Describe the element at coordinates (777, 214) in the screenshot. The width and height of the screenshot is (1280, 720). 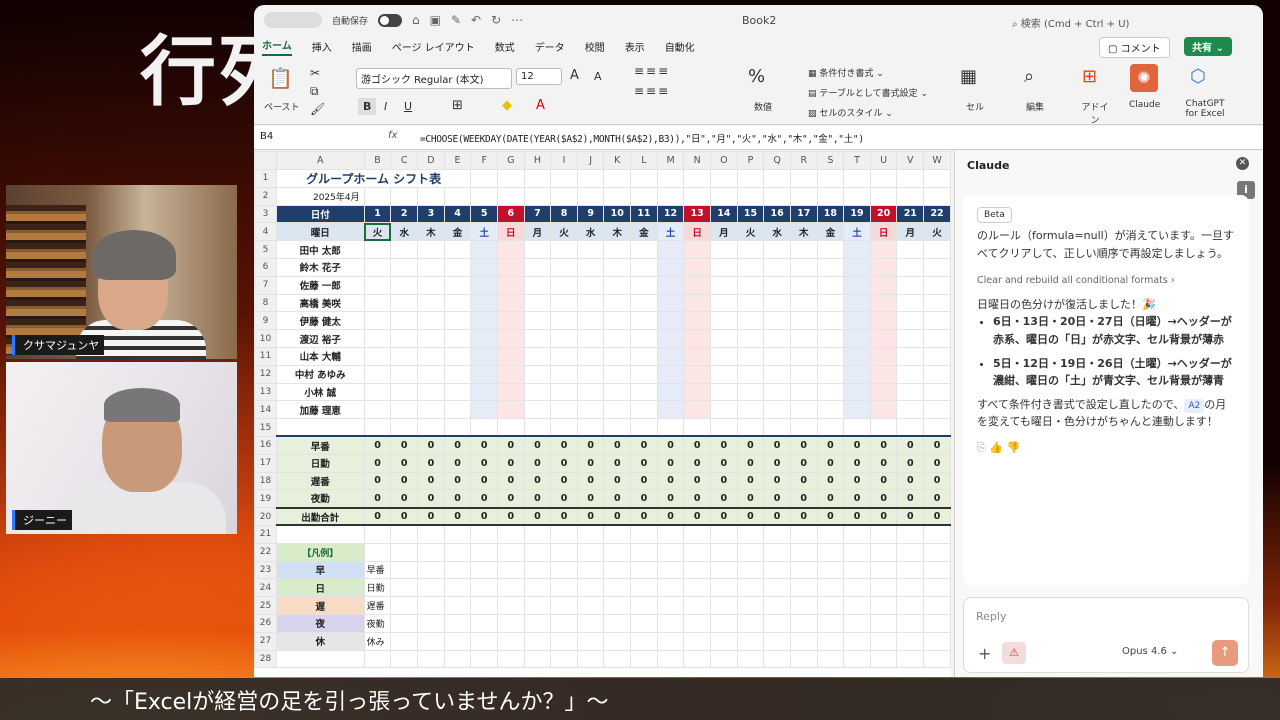
I see `day-header: 16` at that location.